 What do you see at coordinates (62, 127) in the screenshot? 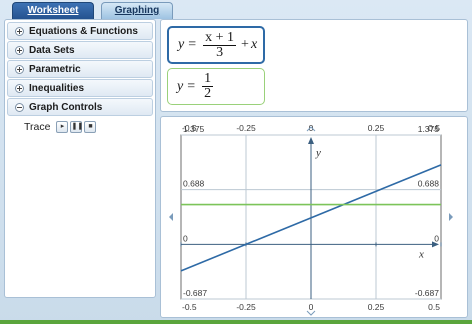
I see `trace-play-button: ▸` at bounding box center [62, 127].